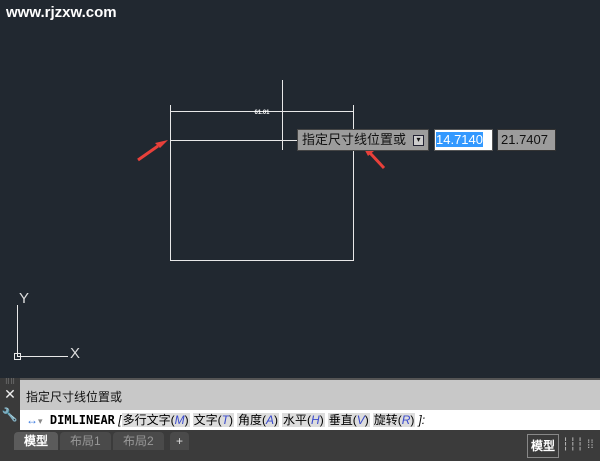 The height and width of the screenshot is (461, 600). I want to click on add-tab-button: +, so click(180, 441).